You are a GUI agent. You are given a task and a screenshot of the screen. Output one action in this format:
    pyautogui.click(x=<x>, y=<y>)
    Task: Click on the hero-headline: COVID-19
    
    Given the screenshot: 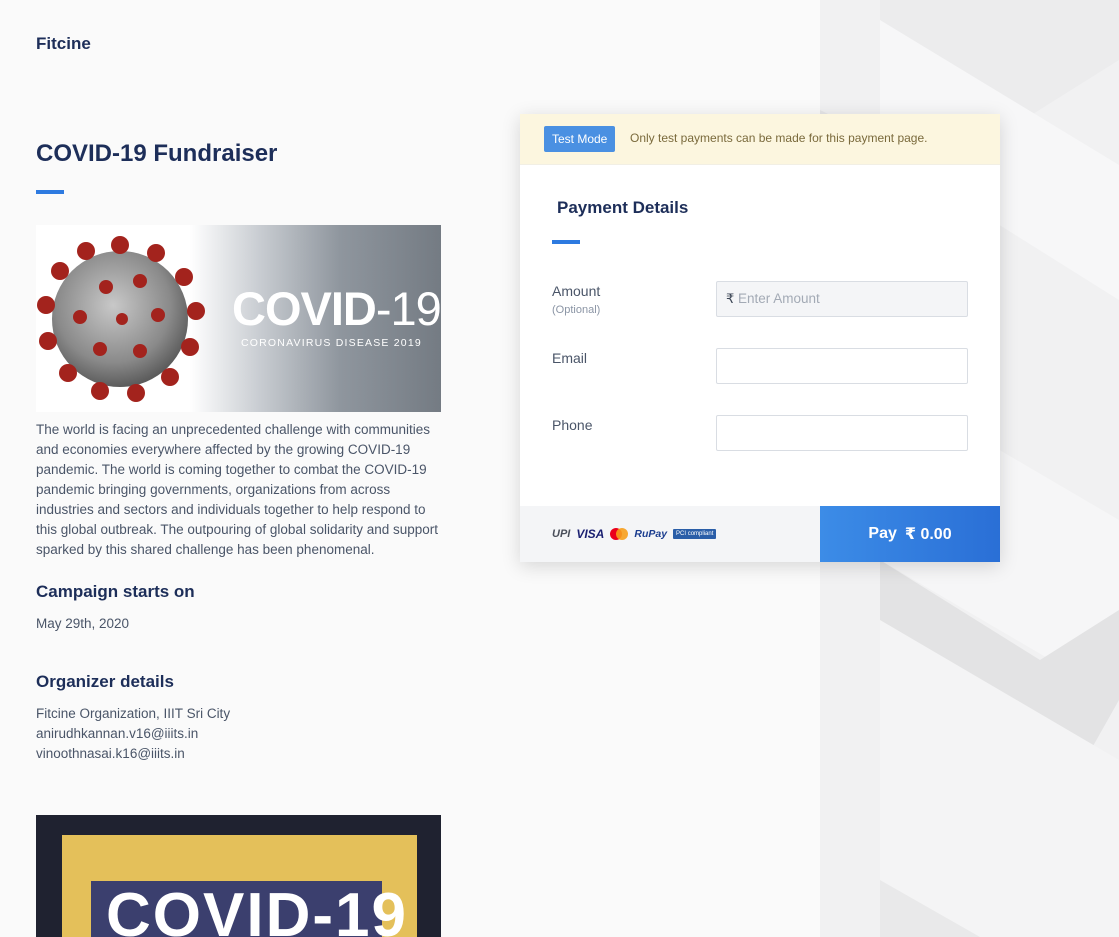 What is the action you would take?
    pyautogui.click(x=336, y=308)
    